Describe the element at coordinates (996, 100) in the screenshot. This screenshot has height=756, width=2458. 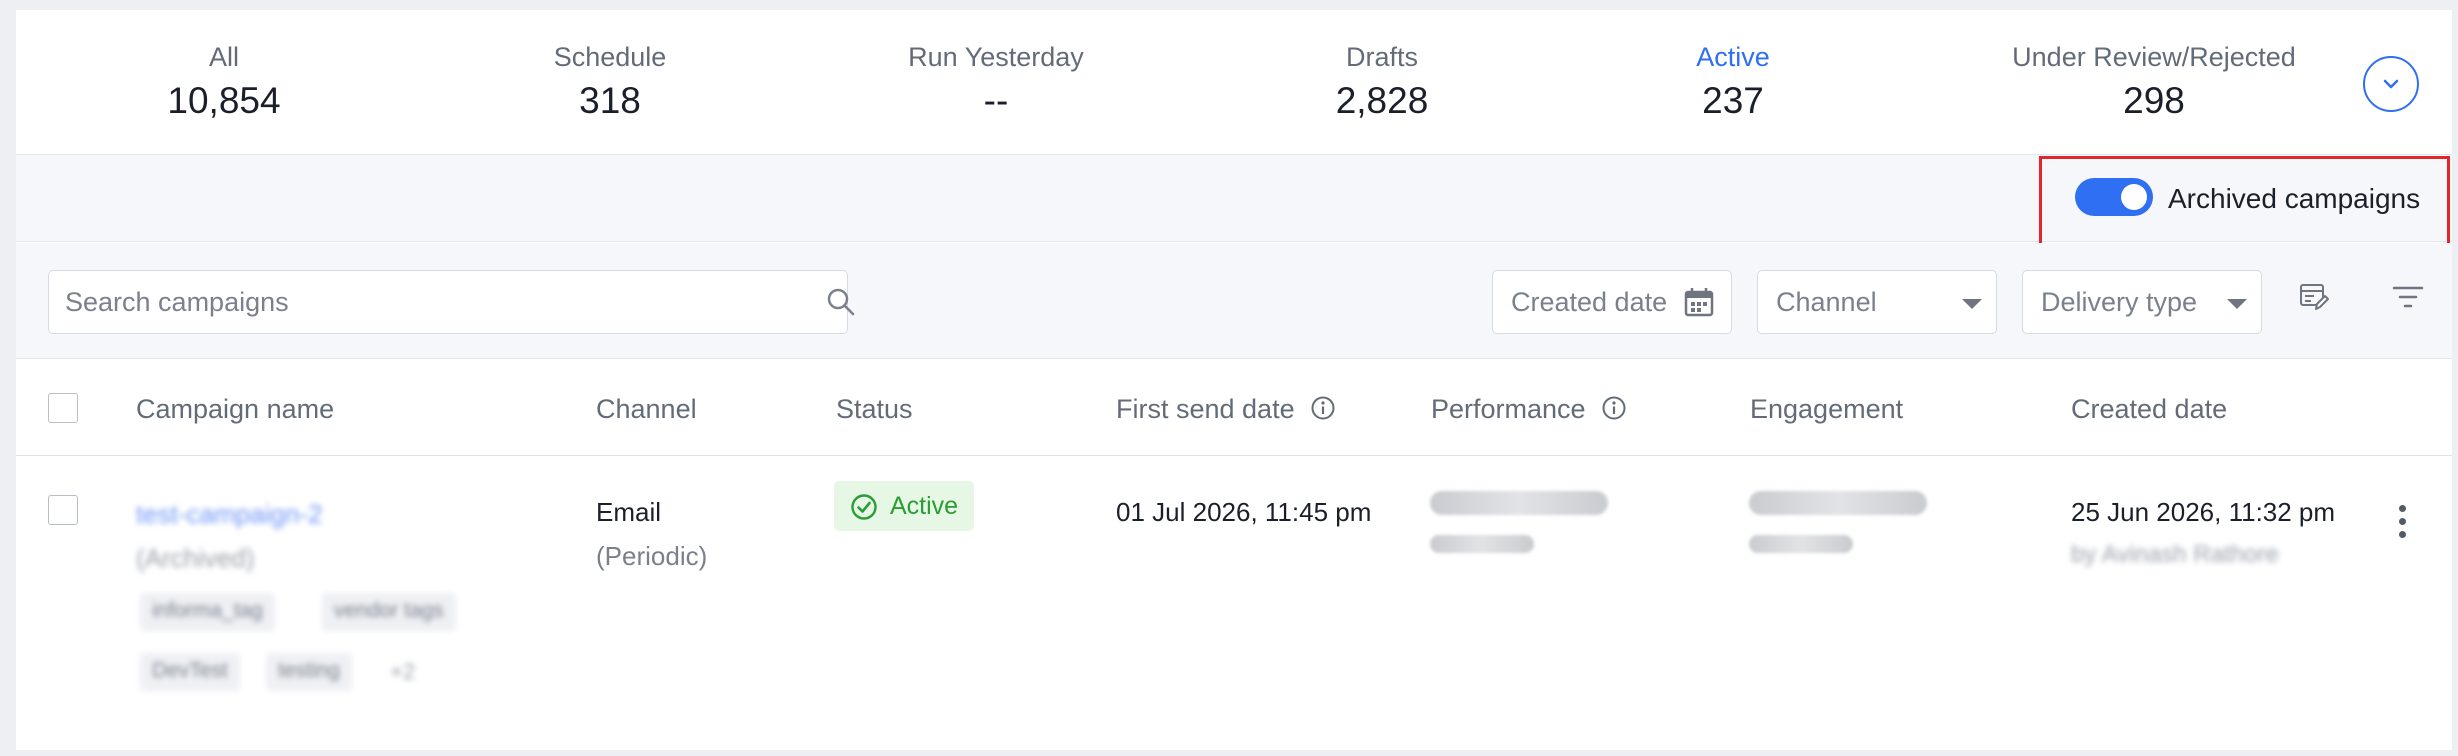
I see `tab-count: --` at that location.